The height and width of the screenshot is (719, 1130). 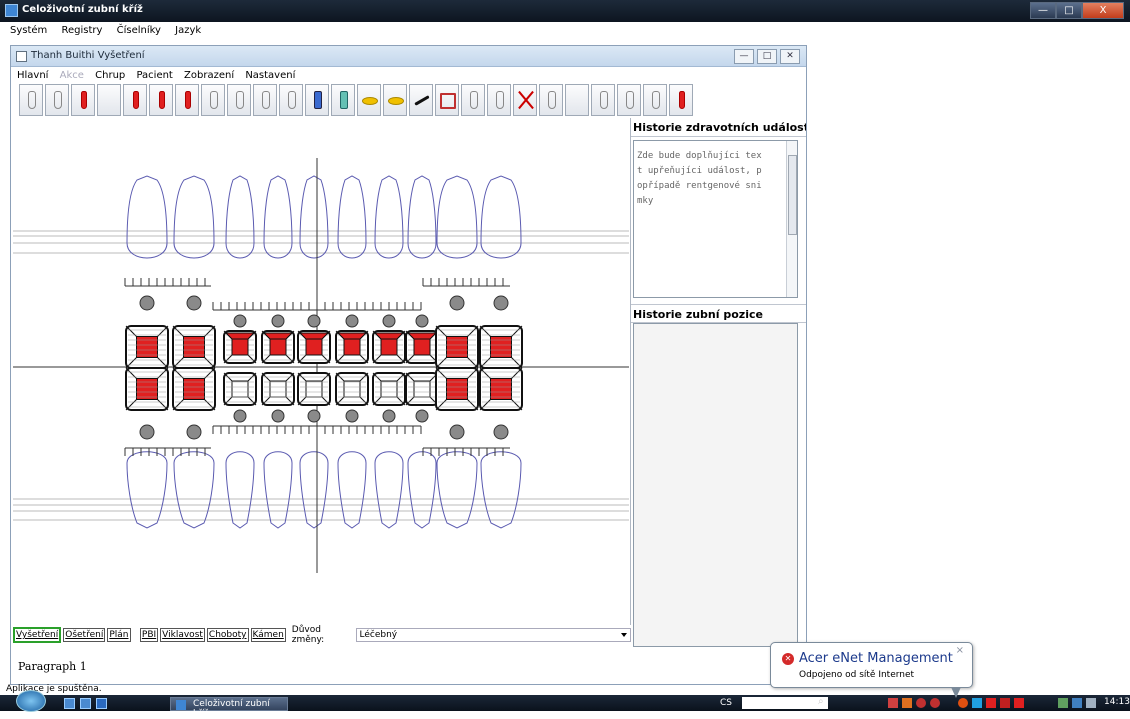 What do you see at coordinates (84, 635) in the screenshot?
I see `tab-osetreni: Ošetření` at bounding box center [84, 635].